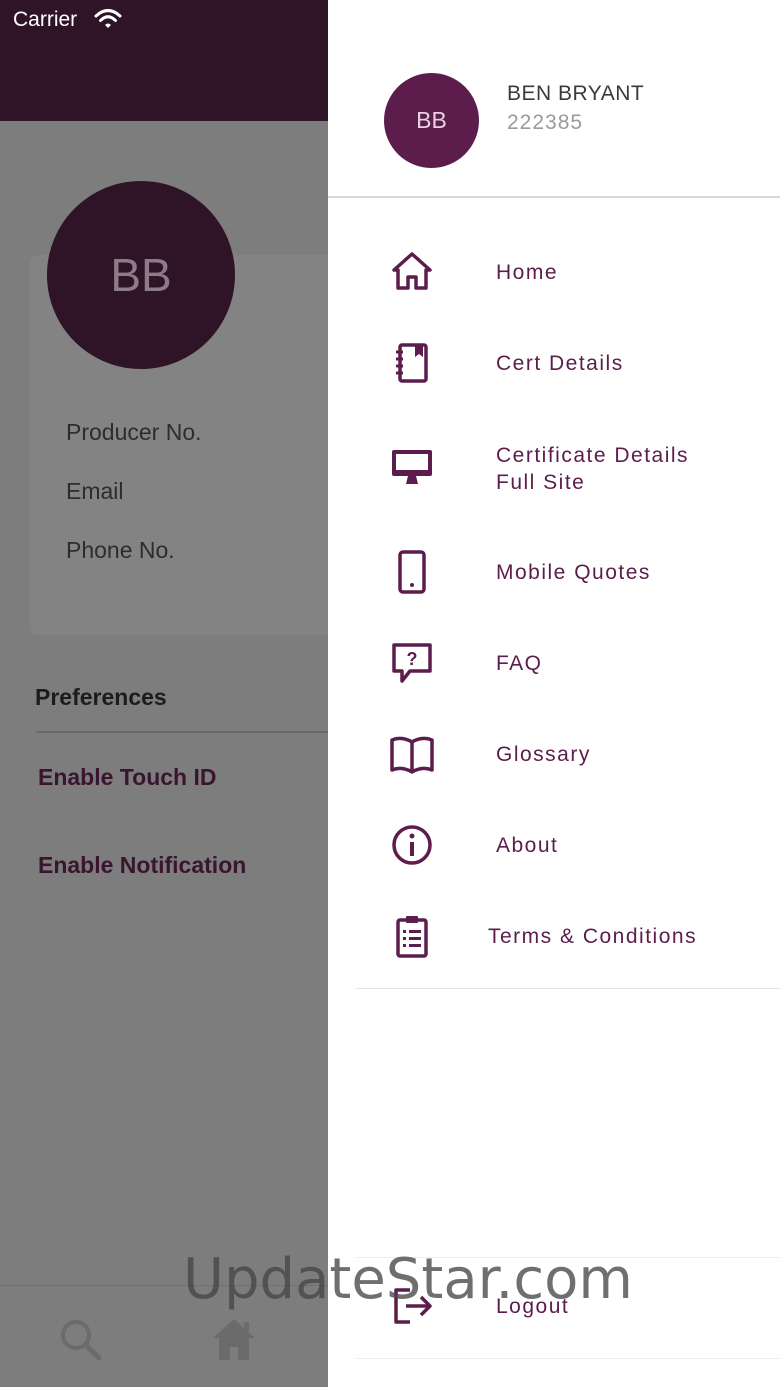 The image size is (780, 1387). I want to click on preferences-divider, so click(186, 732).